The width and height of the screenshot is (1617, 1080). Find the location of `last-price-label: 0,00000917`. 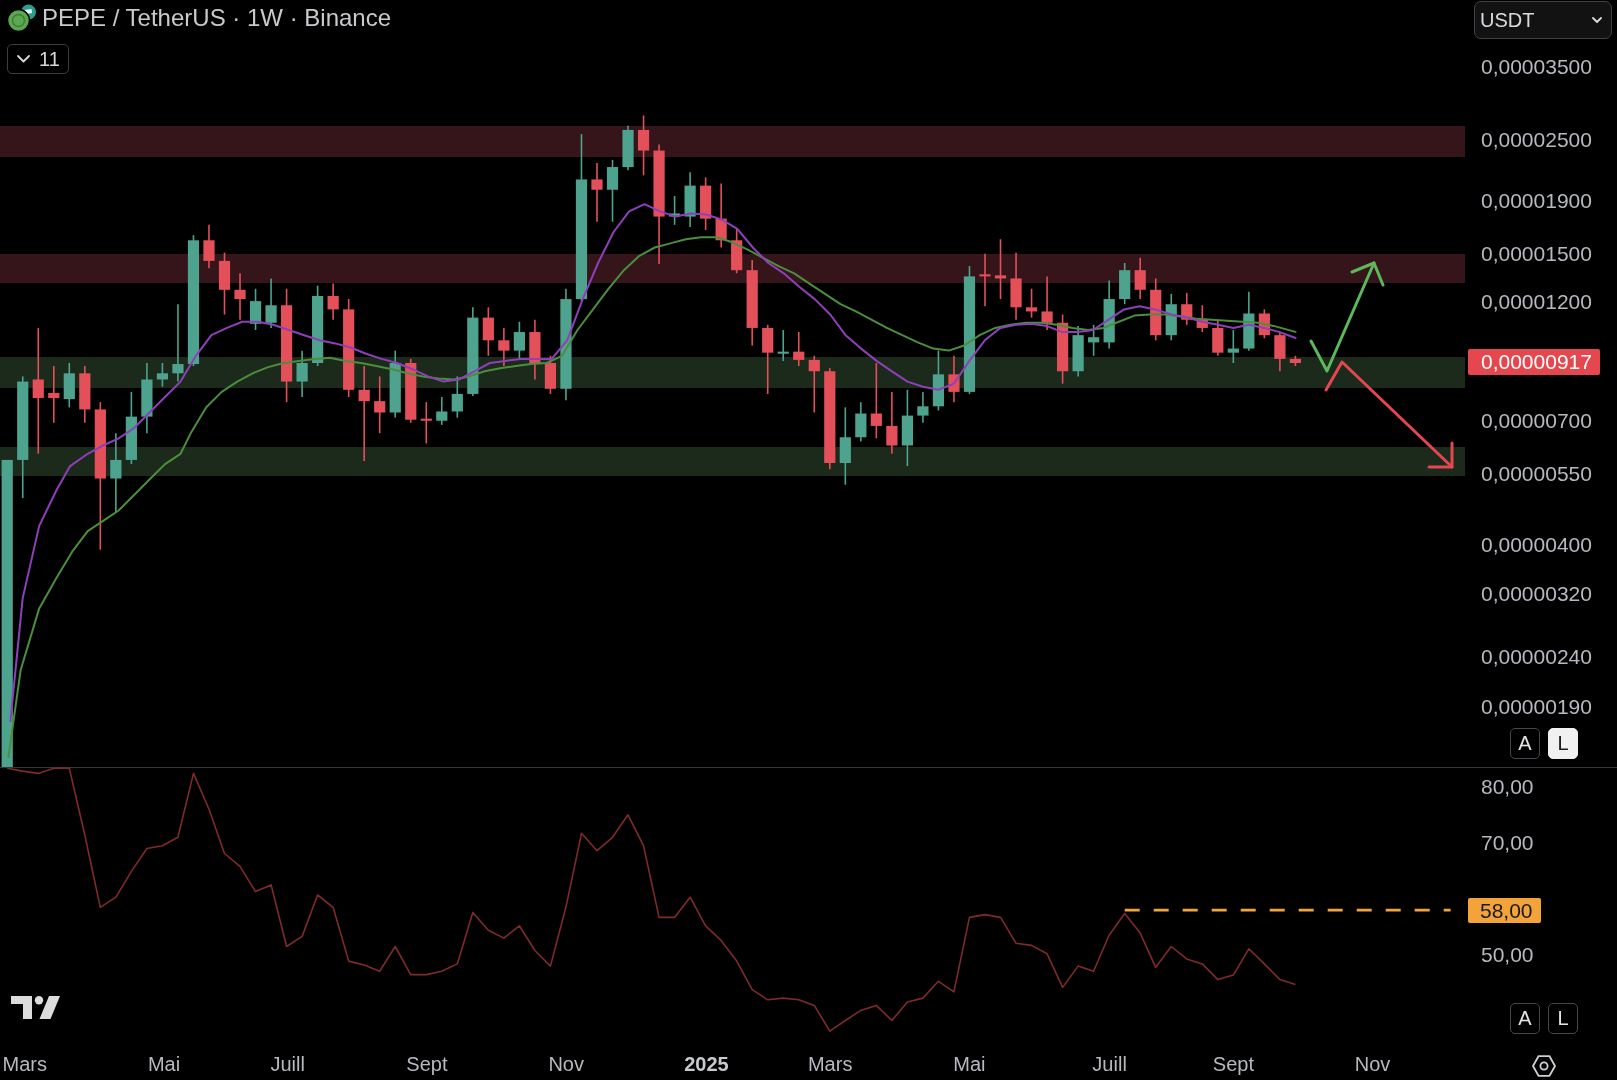

last-price-label: 0,00000917 is located at coordinates (1534, 362).